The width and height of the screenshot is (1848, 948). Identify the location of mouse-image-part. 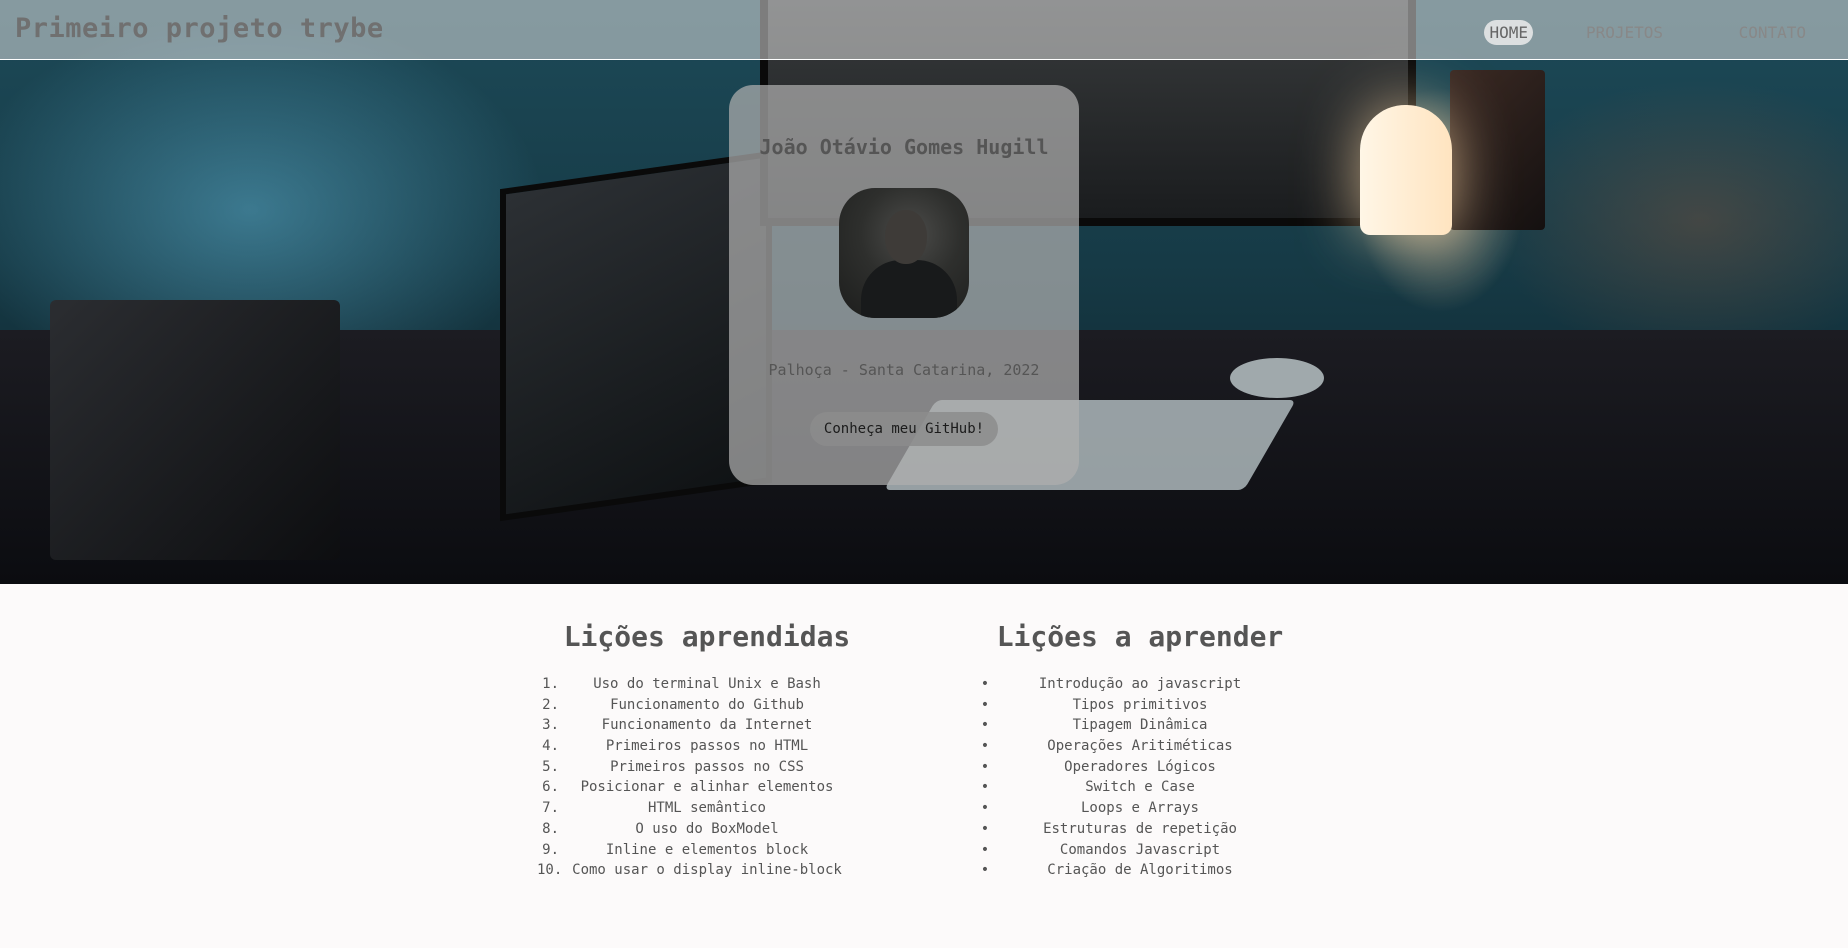
(1277, 378).